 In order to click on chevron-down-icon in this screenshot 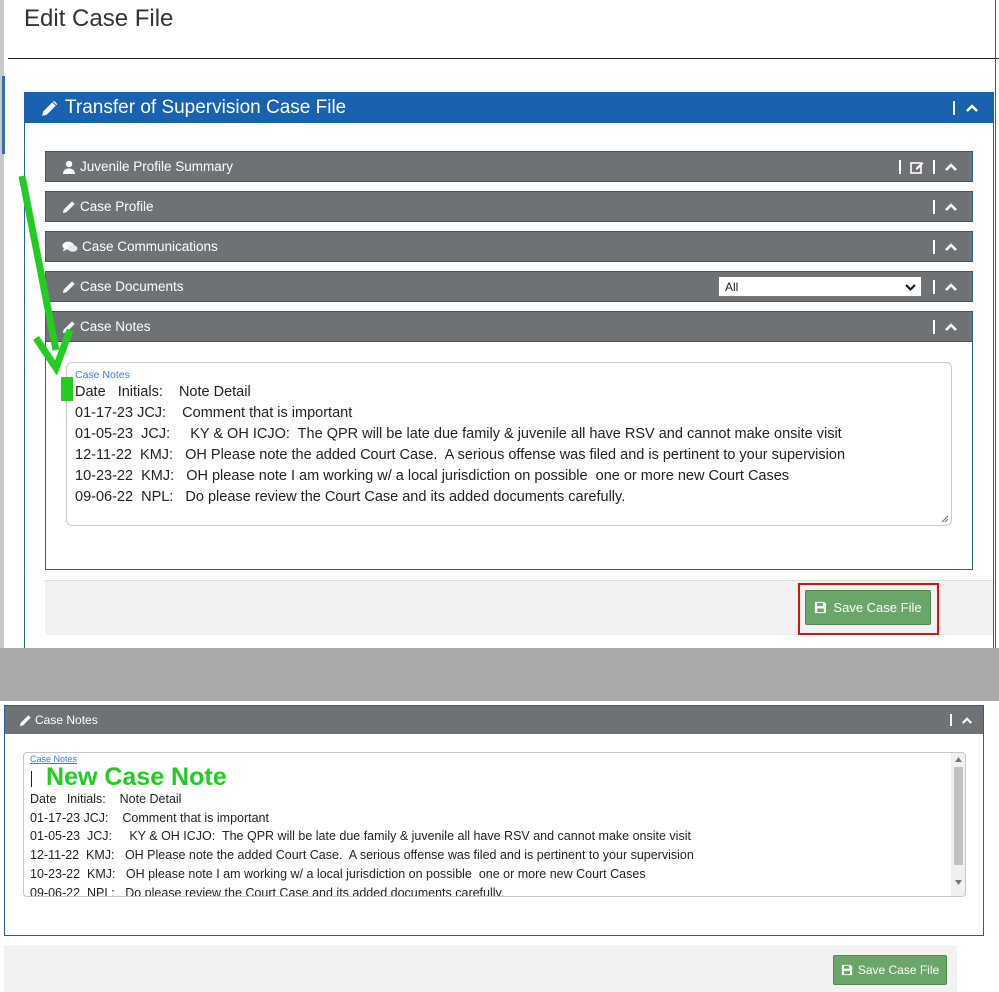, I will do `click(910, 287)`.